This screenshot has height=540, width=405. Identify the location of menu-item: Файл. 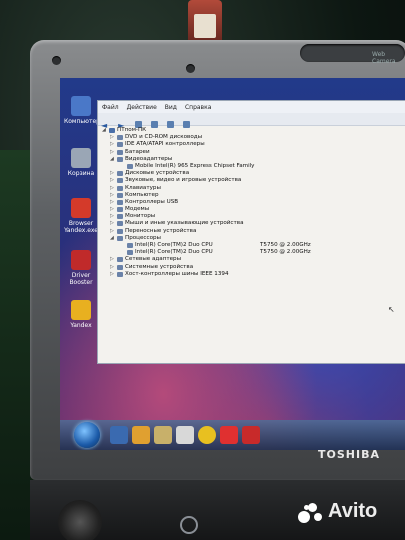
(110, 107).